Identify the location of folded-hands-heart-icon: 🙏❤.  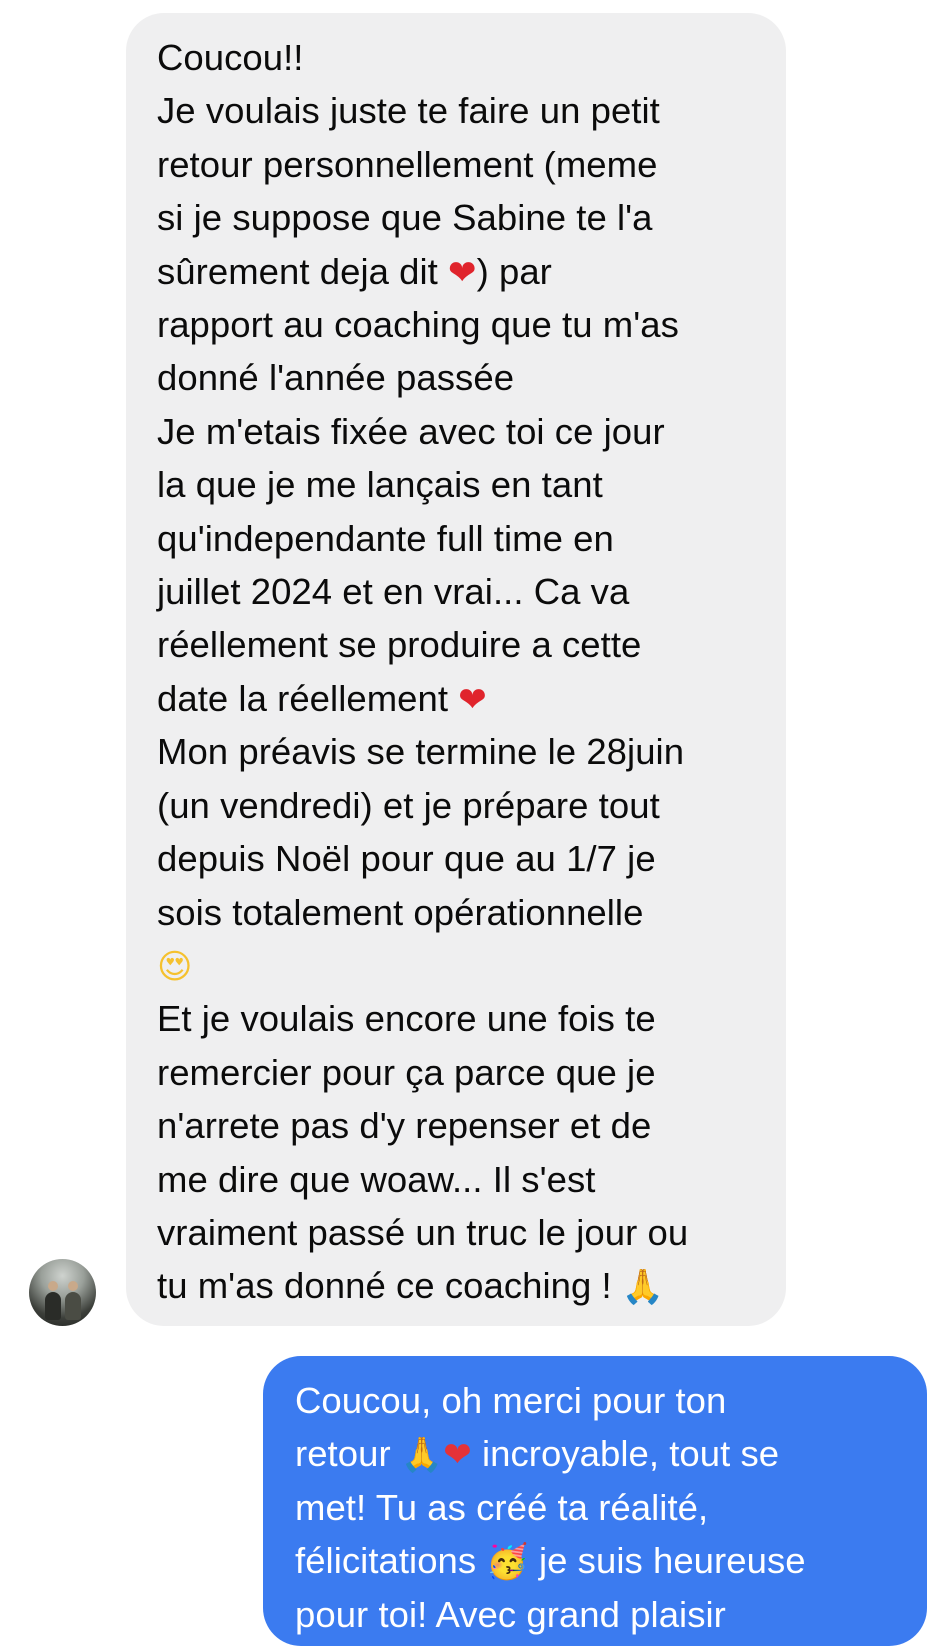
(436, 1455).